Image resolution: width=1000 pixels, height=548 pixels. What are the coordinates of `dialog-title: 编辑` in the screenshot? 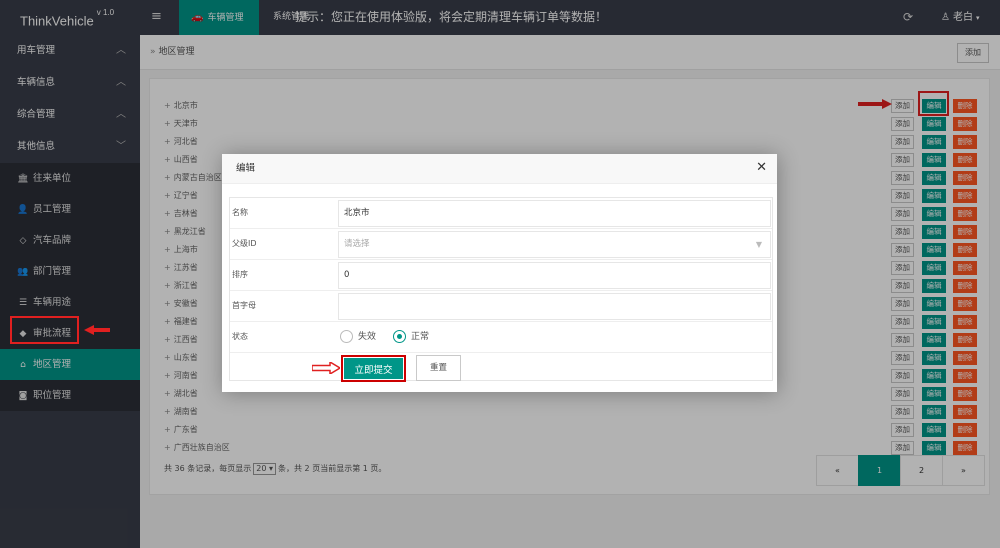 It's located at (499, 169).